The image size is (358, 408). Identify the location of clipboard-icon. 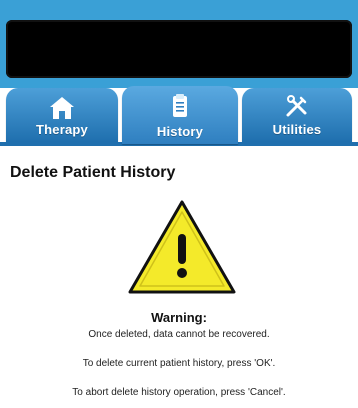
(180, 105).